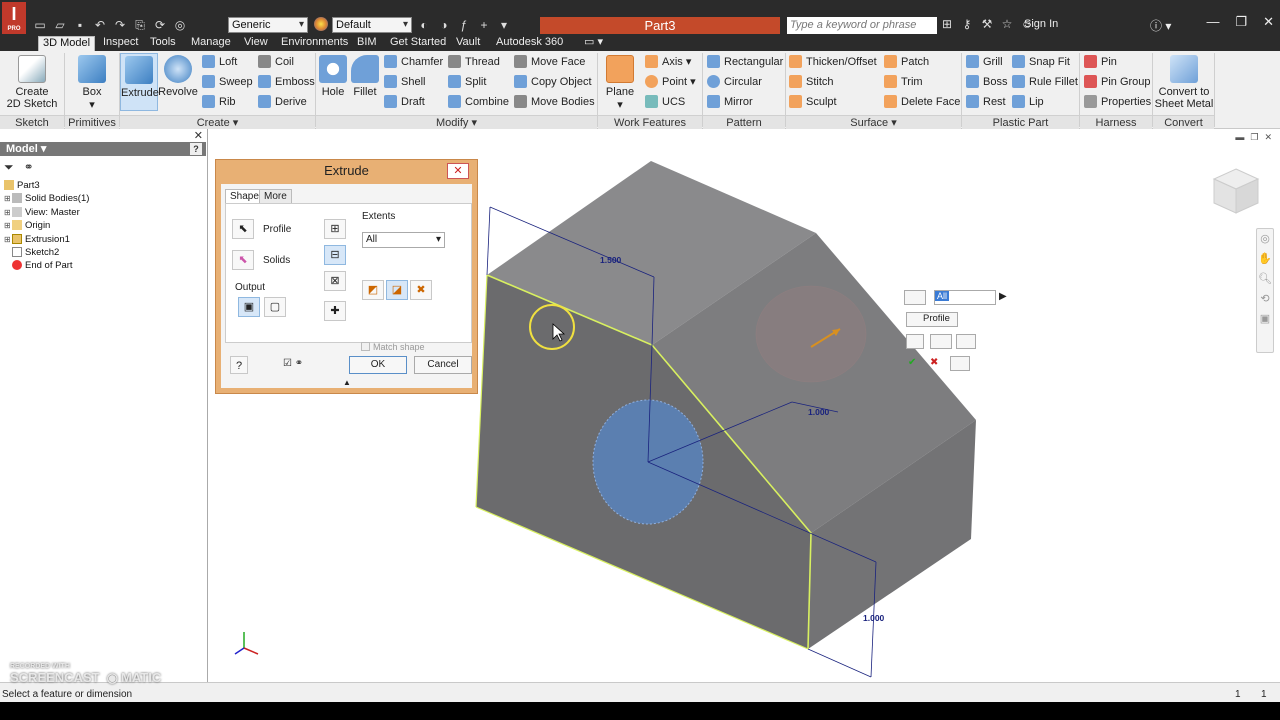  Describe the element at coordinates (811, 82) in the screenshot. I see `stitch-button: Stitch` at that location.